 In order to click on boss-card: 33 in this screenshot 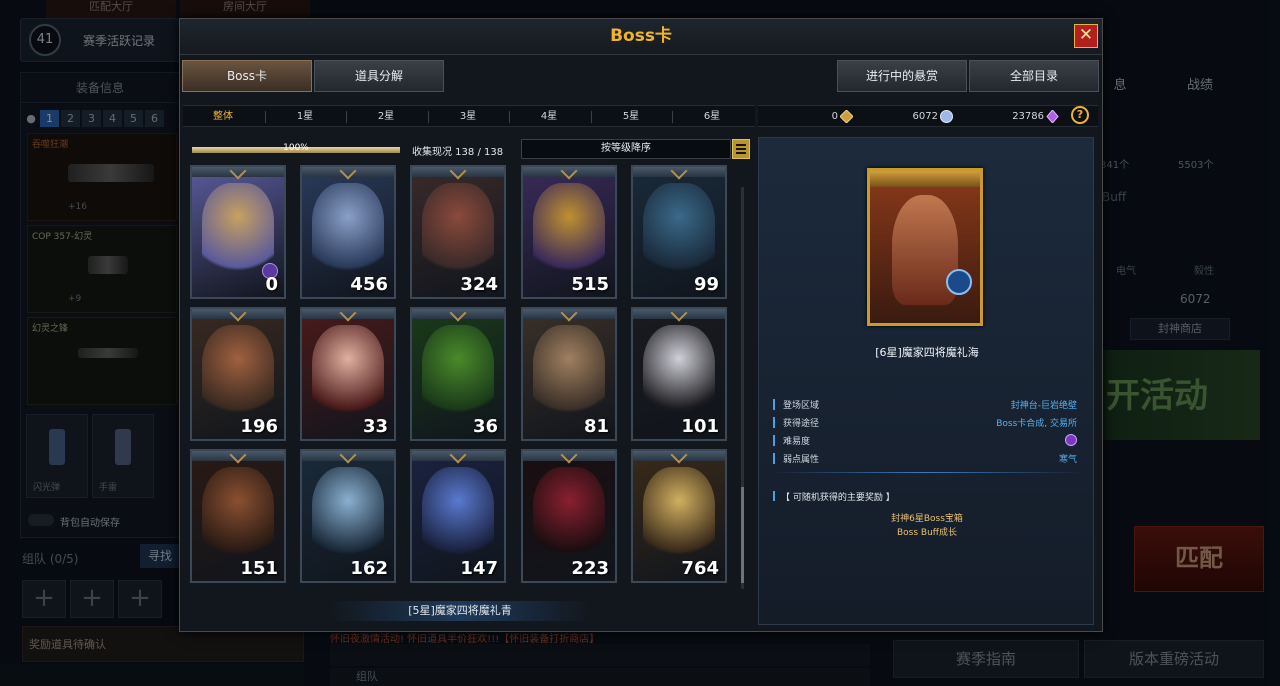, I will do `click(348, 374)`.